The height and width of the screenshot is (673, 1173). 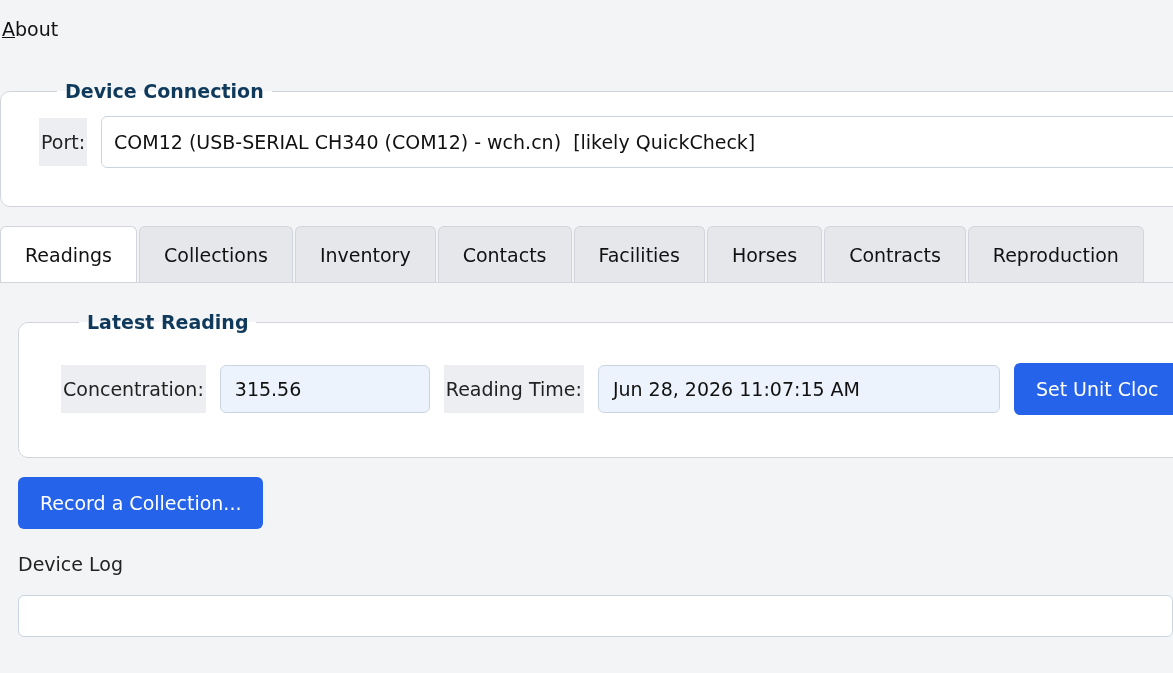 What do you see at coordinates (168, 322) in the screenshot?
I see `panel-title: Latest Reading` at bounding box center [168, 322].